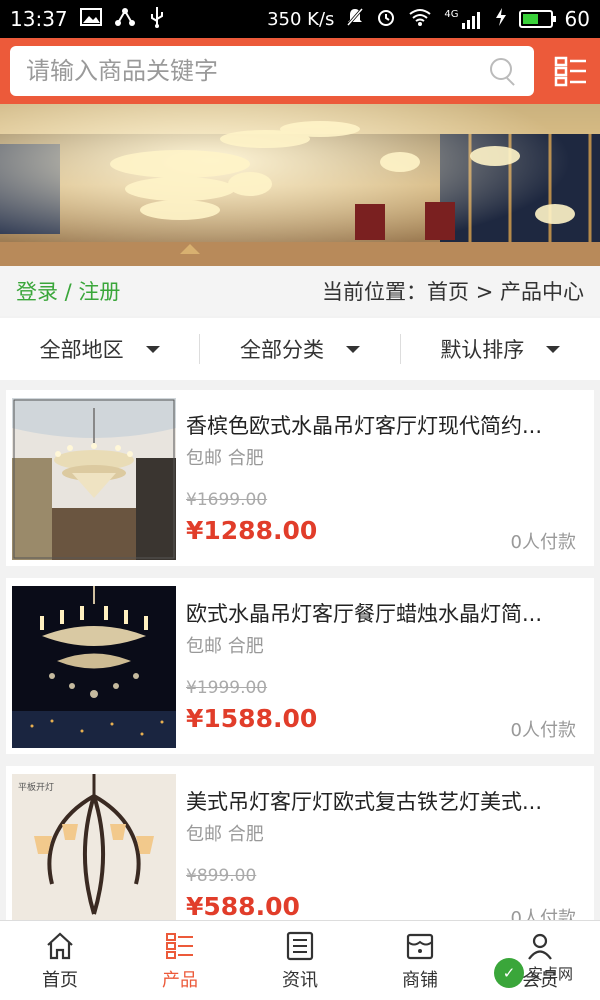 The image size is (600, 1000). I want to click on clock: 13:37, so click(39, 19).